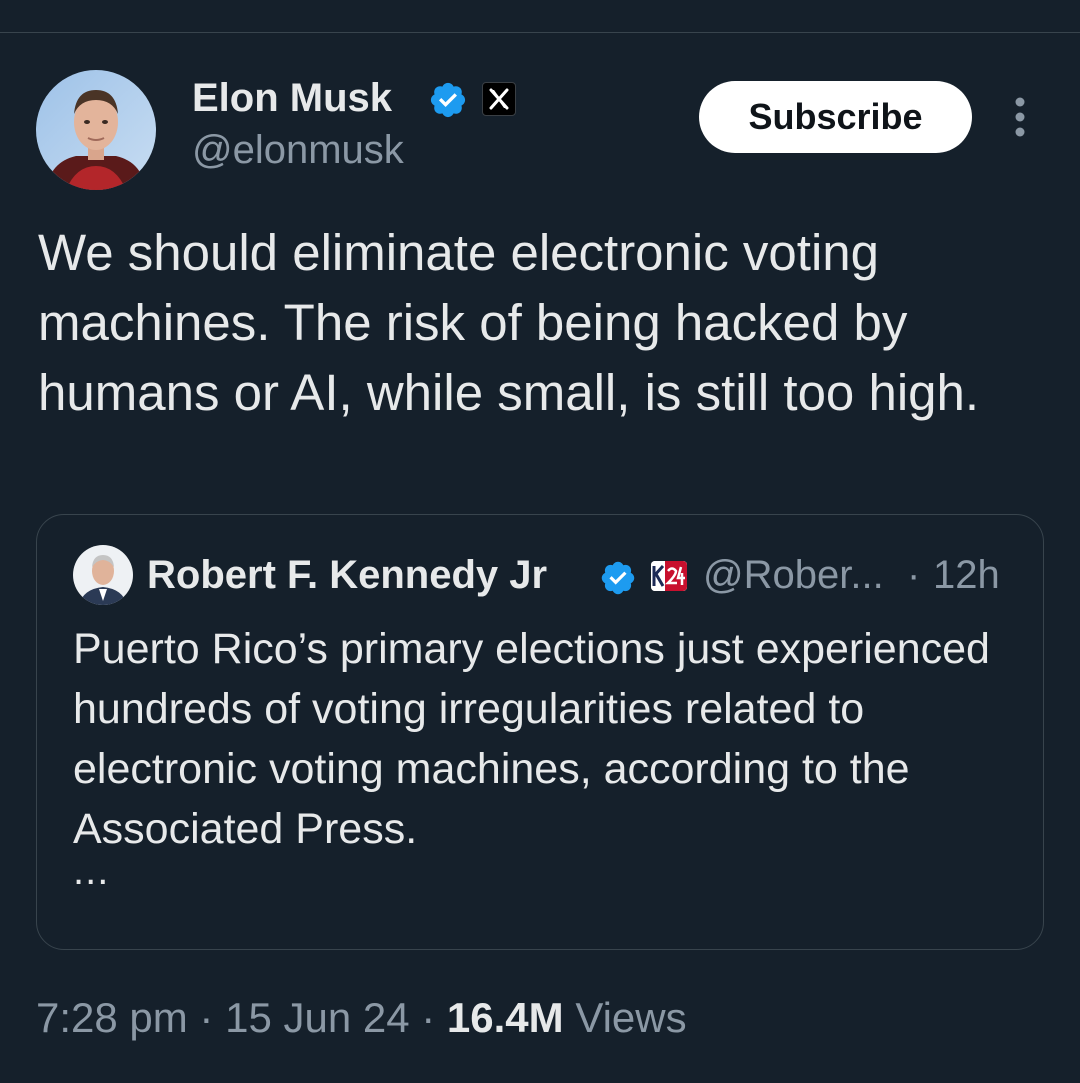 The image size is (1080, 1083). Describe the element at coordinates (347, 575) in the screenshot. I see `quoted-author-name: Robert F. Kennedy Jr` at that location.